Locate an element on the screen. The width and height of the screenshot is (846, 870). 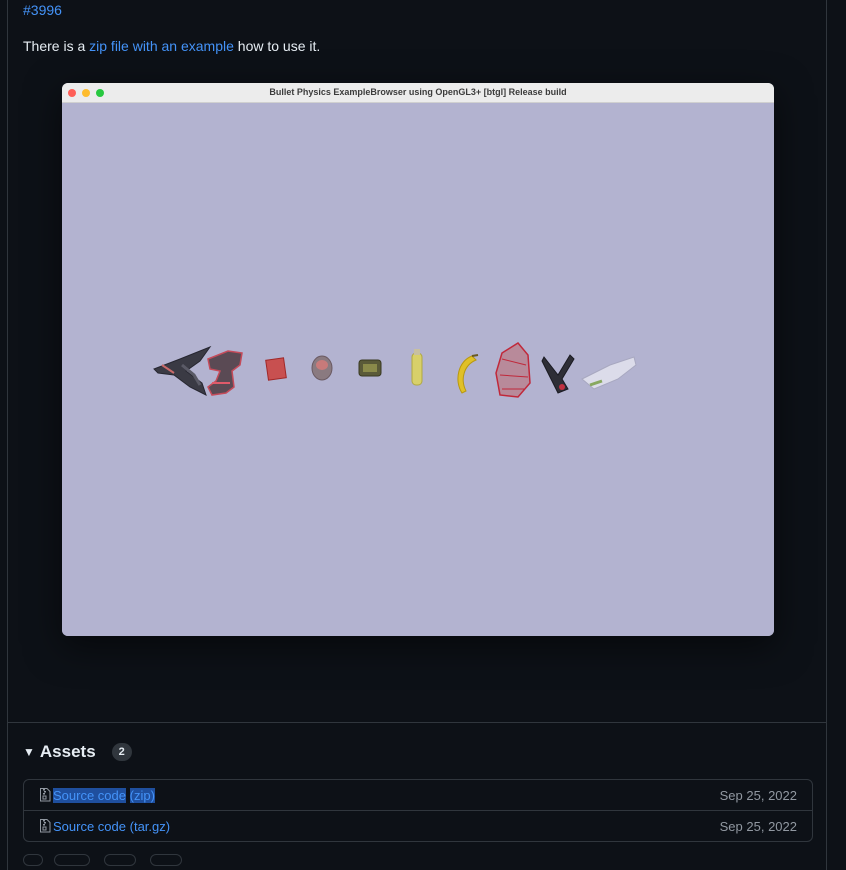
banana-object is located at coordinates (468, 374).